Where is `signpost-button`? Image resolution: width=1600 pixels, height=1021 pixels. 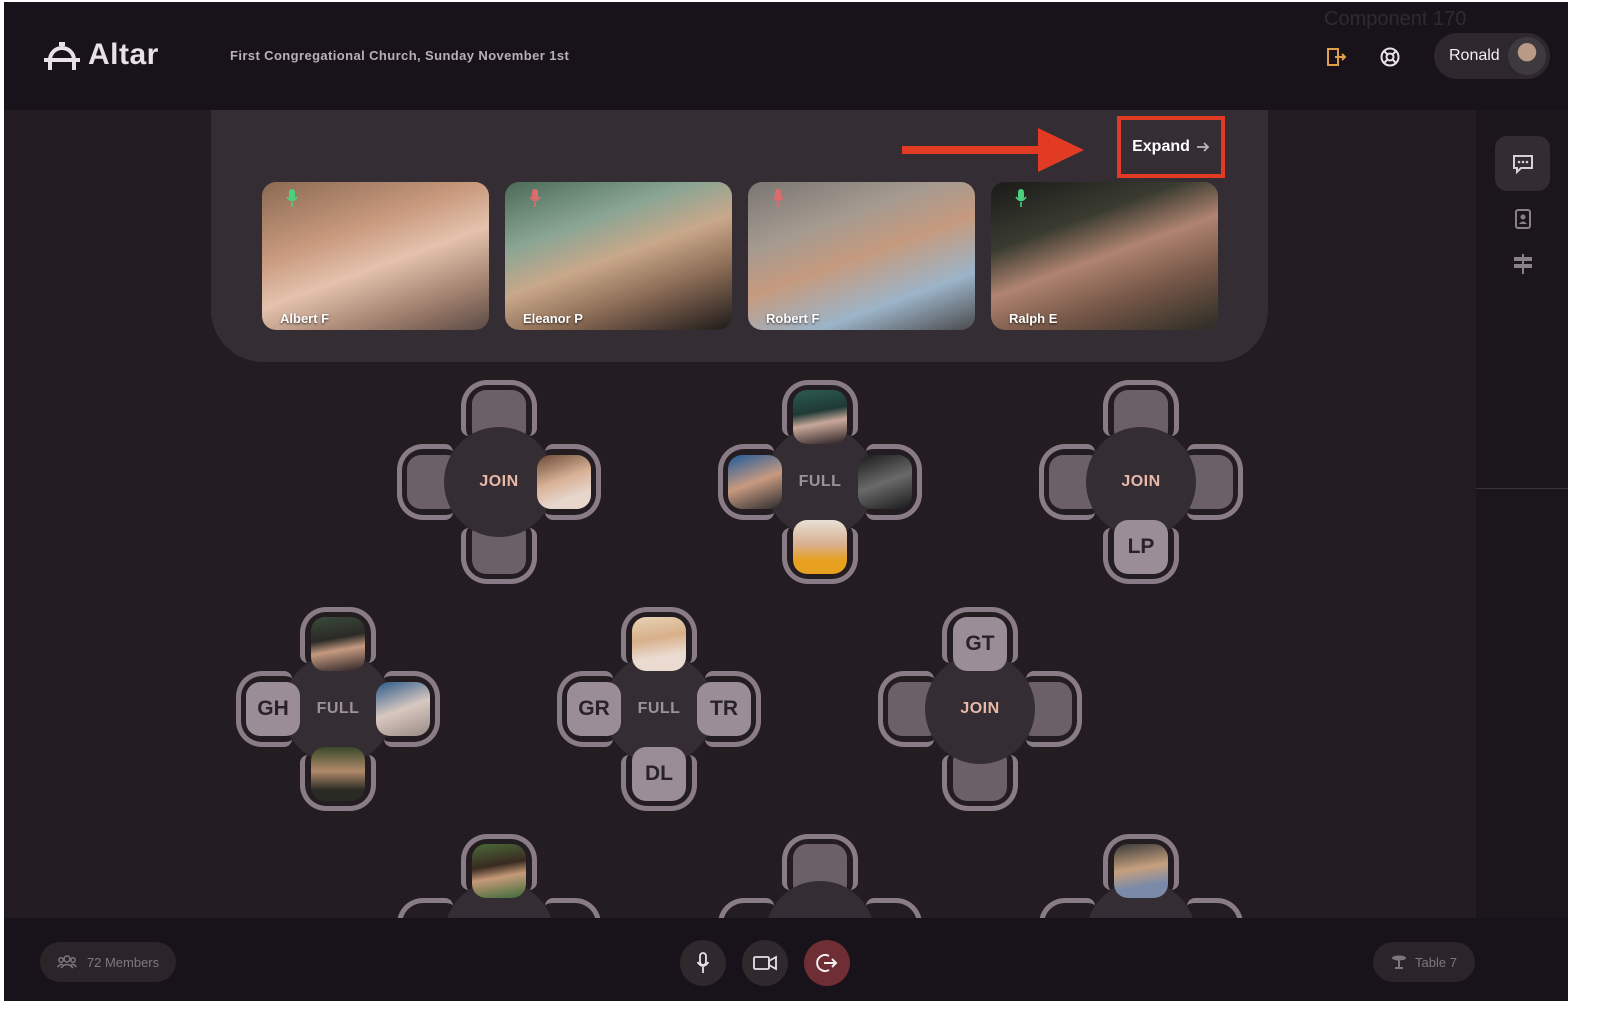
signpost-button is located at coordinates (1522, 263).